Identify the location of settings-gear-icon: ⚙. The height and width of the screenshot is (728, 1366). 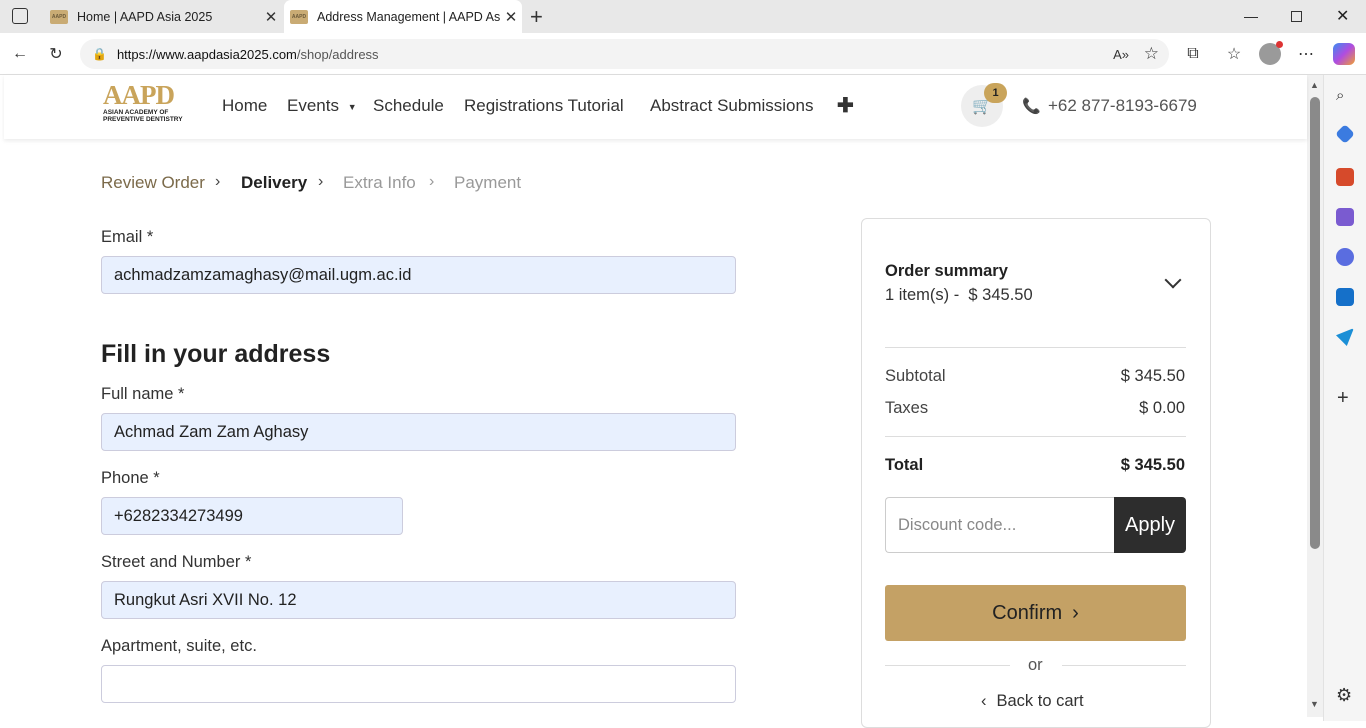
(1344, 695).